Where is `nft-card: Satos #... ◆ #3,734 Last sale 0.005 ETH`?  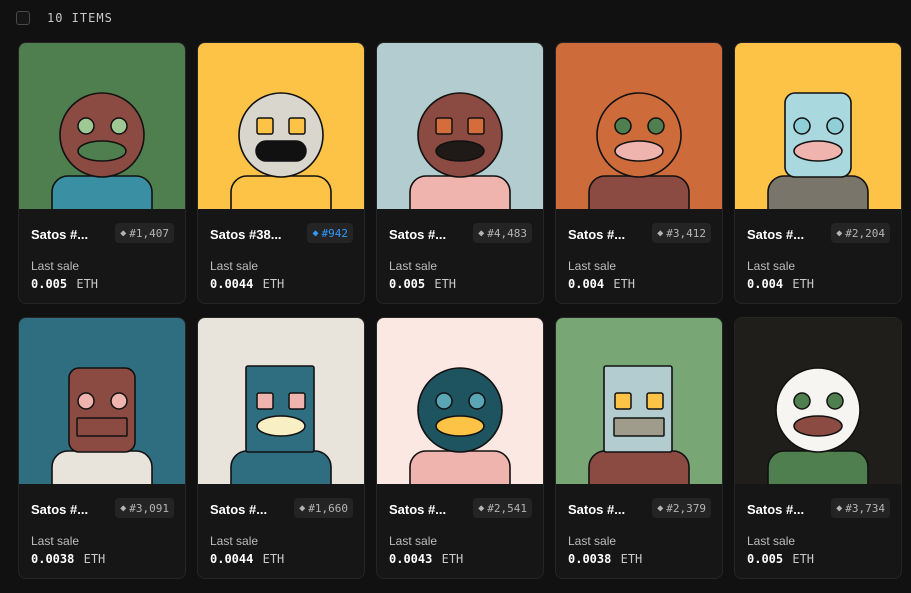
nft-card: Satos #... ◆ #3,734 Last sale 0.005 ETH is located at coordinates (818, 448).